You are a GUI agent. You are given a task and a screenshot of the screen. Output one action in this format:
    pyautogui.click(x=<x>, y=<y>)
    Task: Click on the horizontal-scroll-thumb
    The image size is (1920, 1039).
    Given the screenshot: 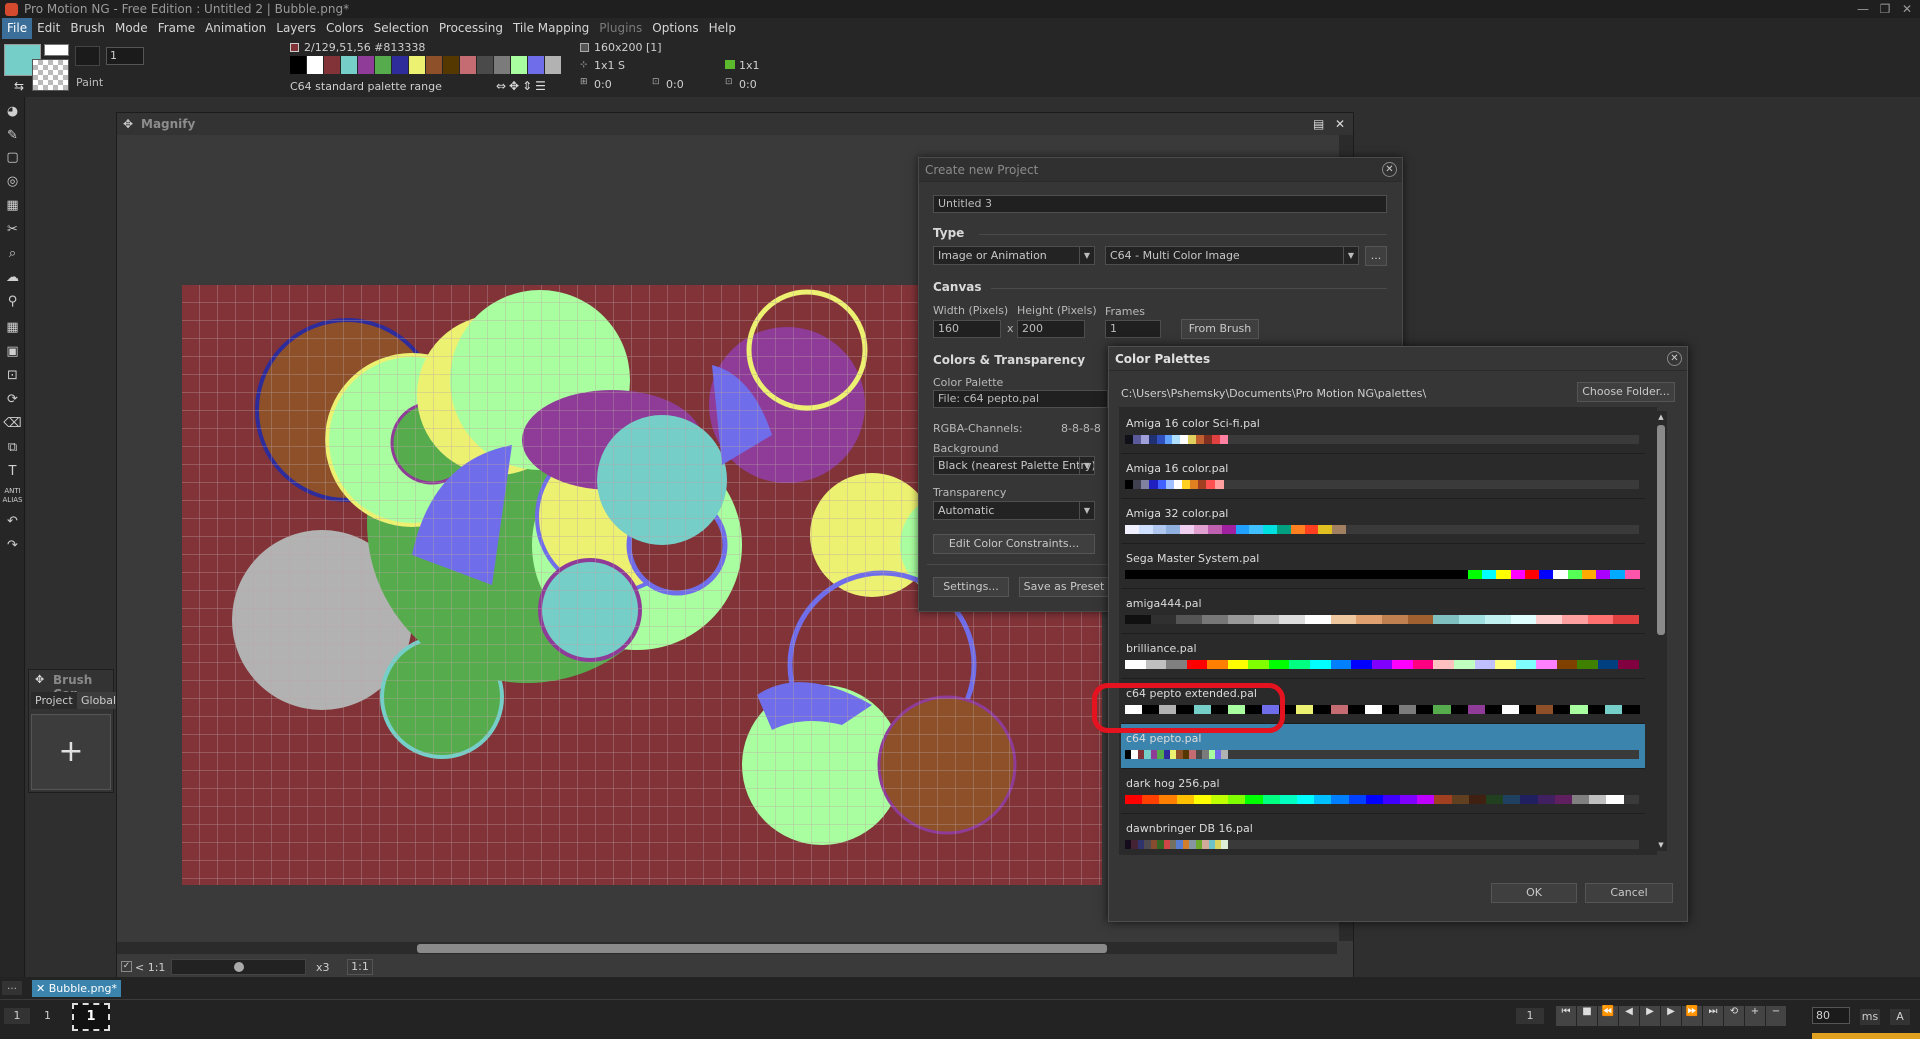 What is the action you would take?
    pyautogui.click(x=762, y=948)
    